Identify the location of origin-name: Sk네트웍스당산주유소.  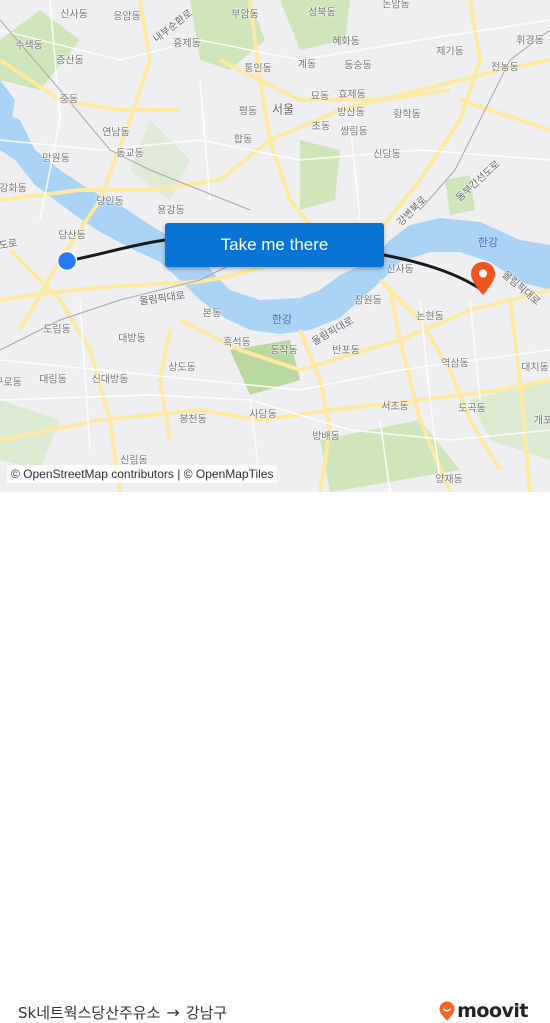
(89, 1013).